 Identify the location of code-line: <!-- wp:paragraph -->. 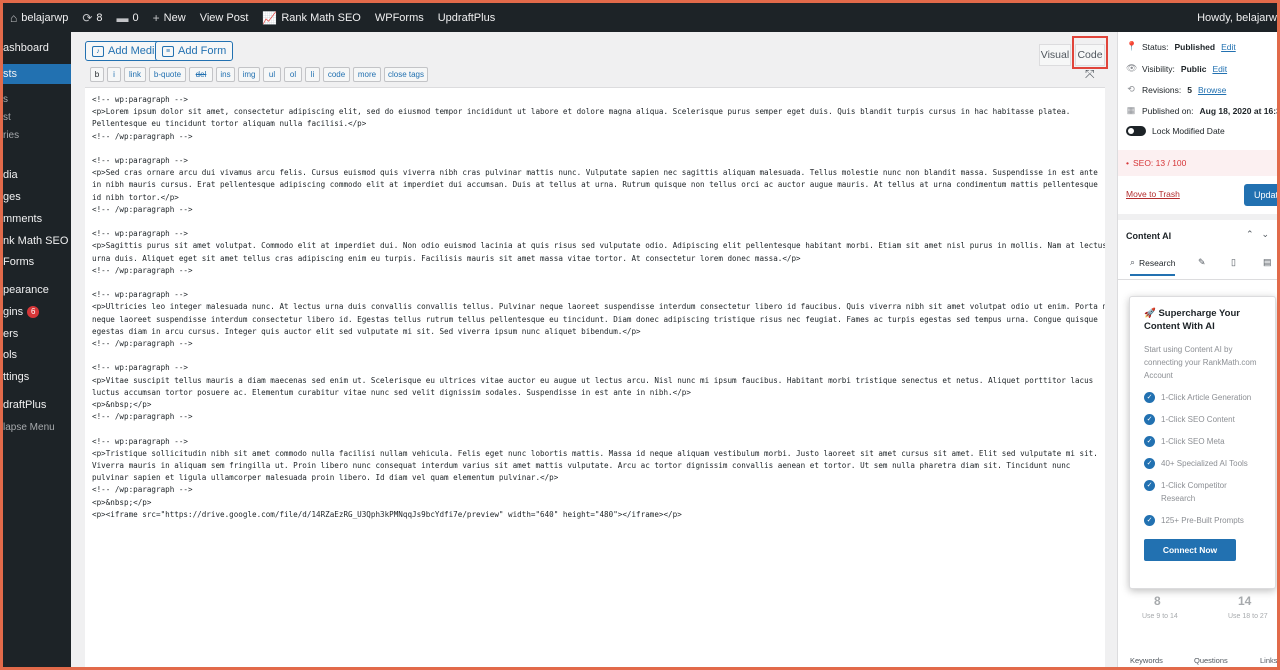
(140, 160).